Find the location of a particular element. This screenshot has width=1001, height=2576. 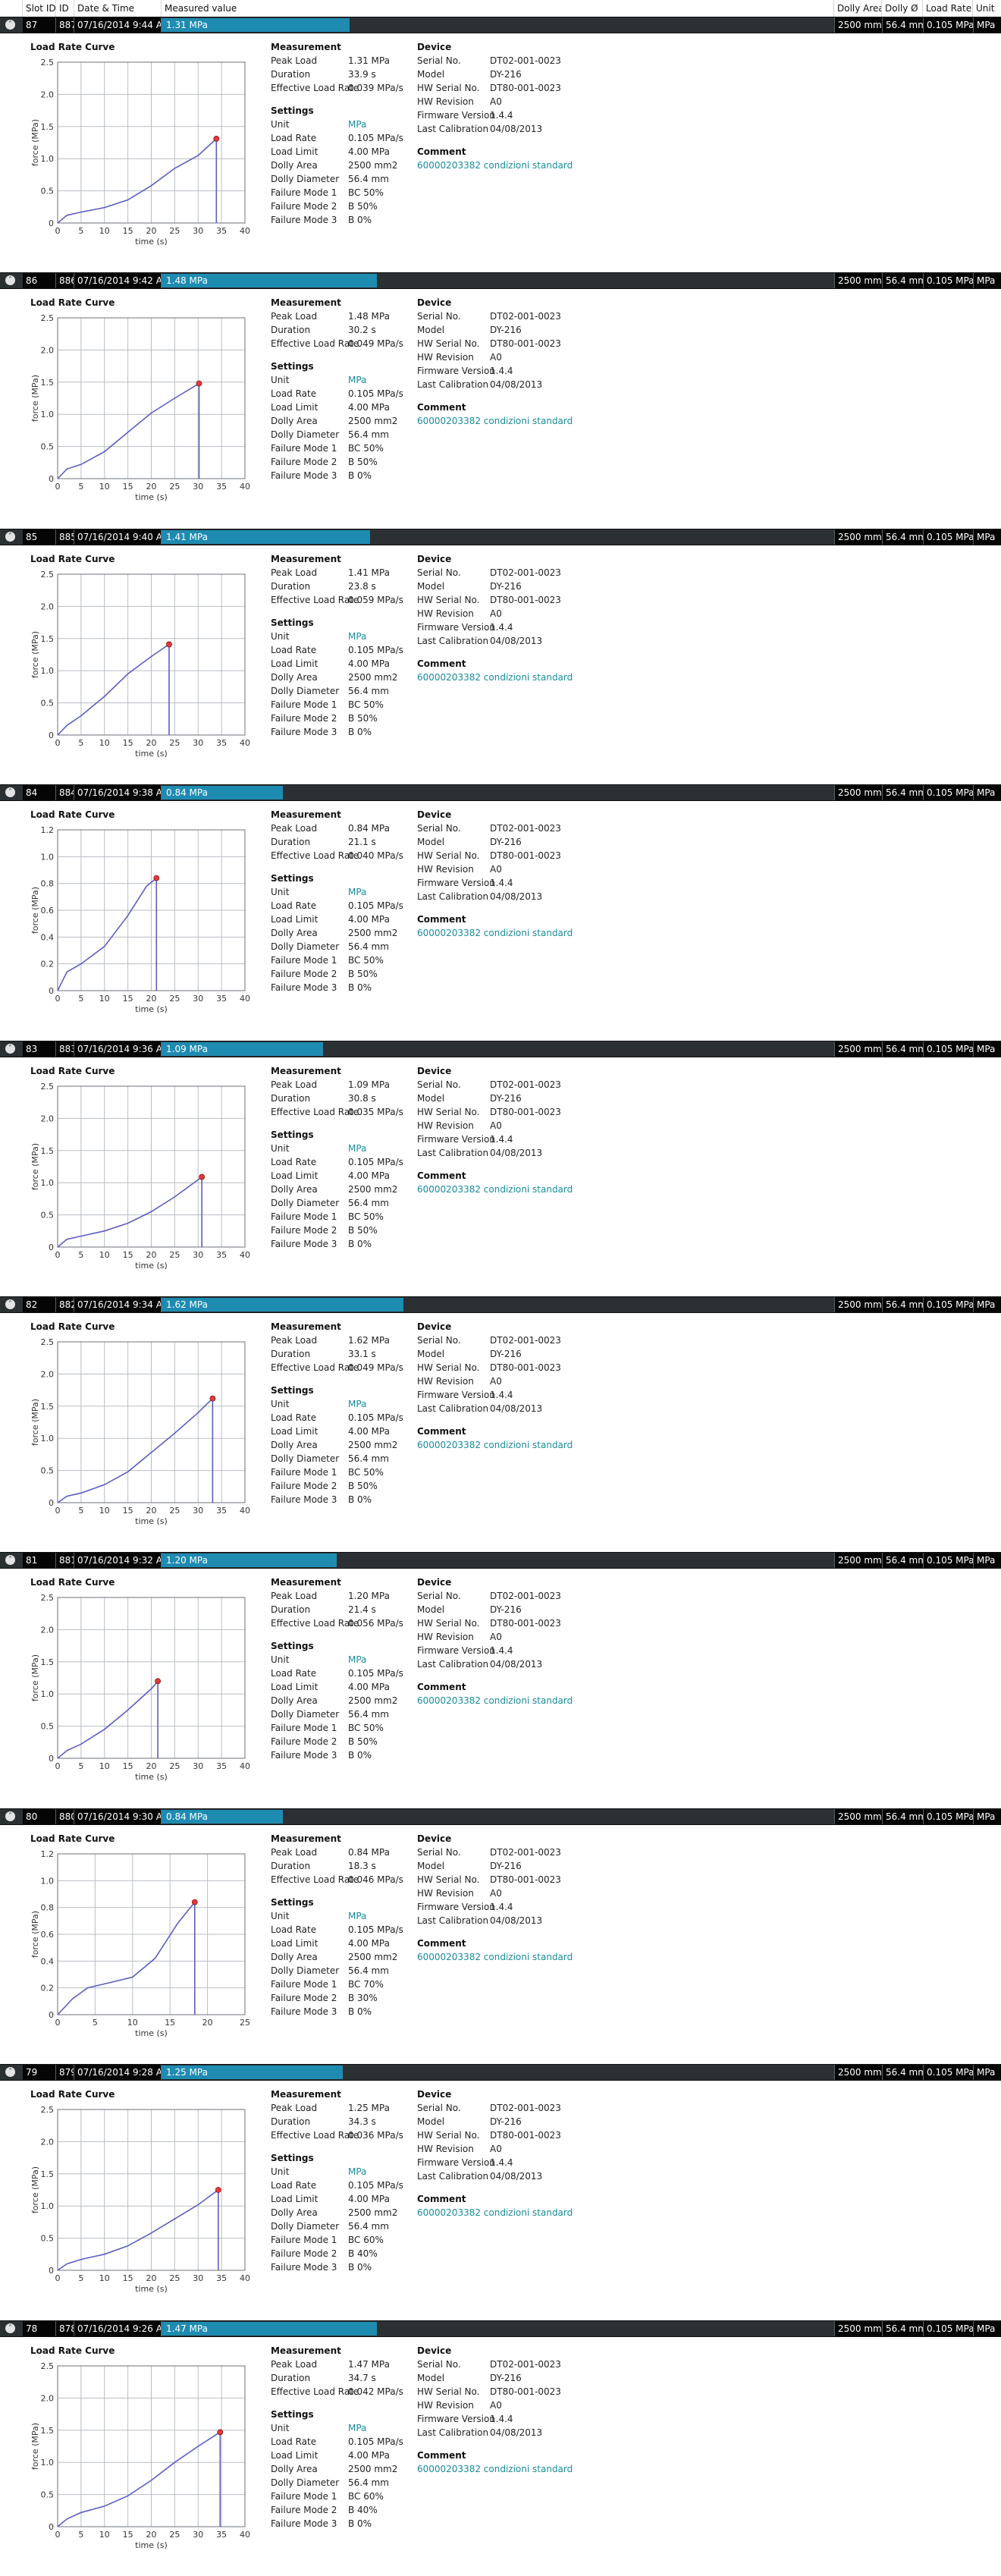

comment-text: 60000203382 condizioni standard is located at coordinates (495, 677).